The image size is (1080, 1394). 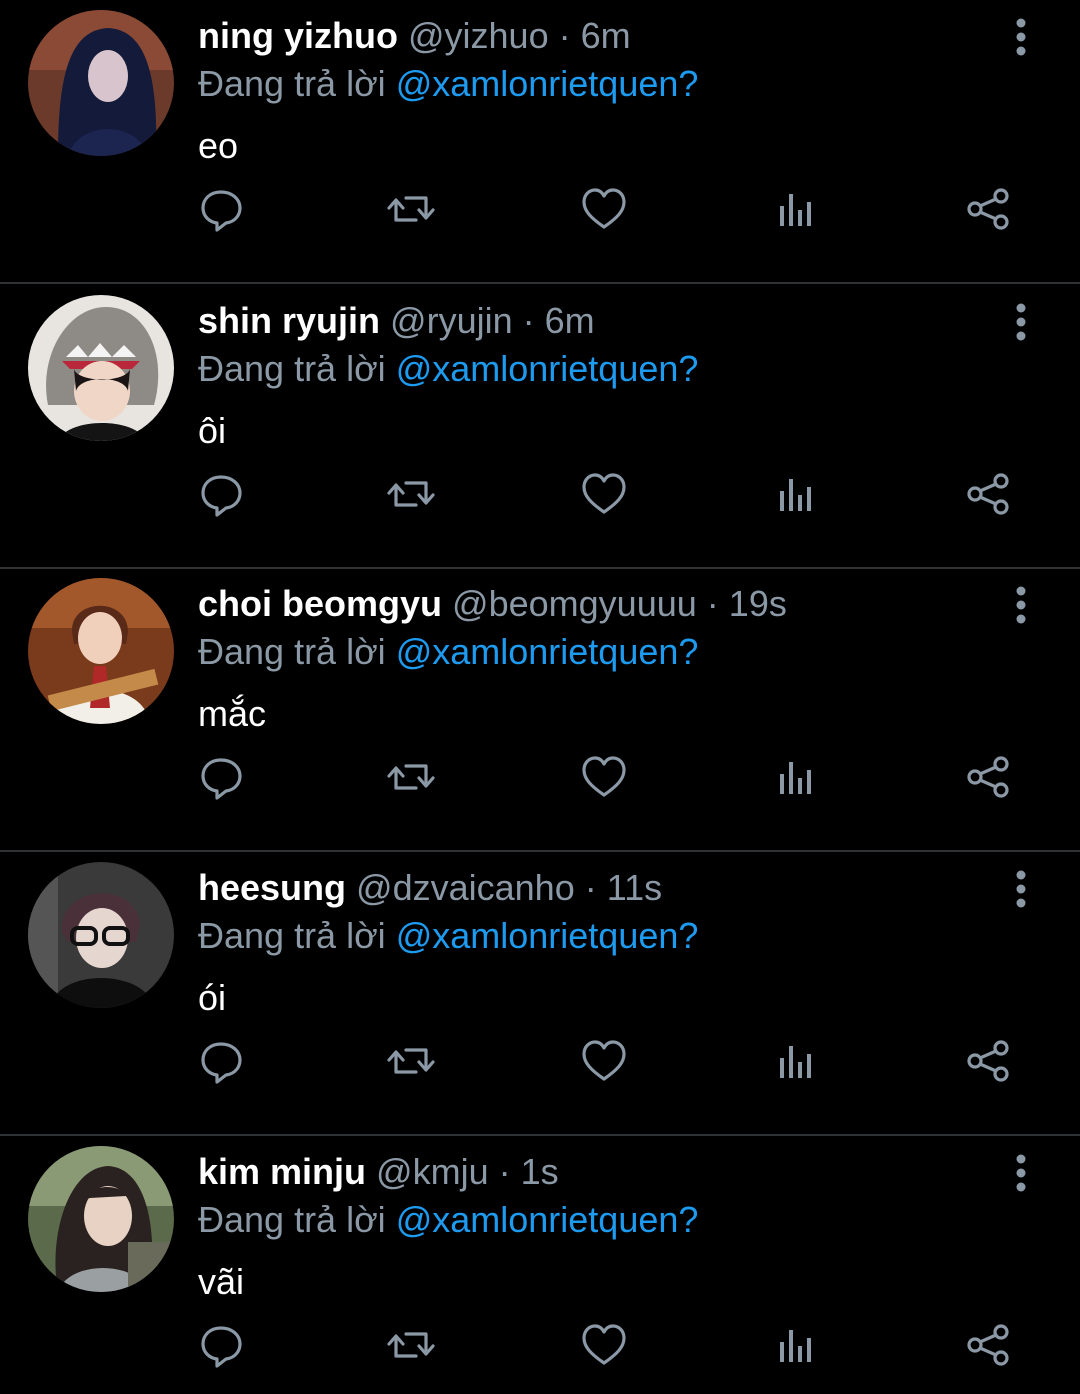 I want to click on user-handle: @ryujin, so click(x=451, y=320).